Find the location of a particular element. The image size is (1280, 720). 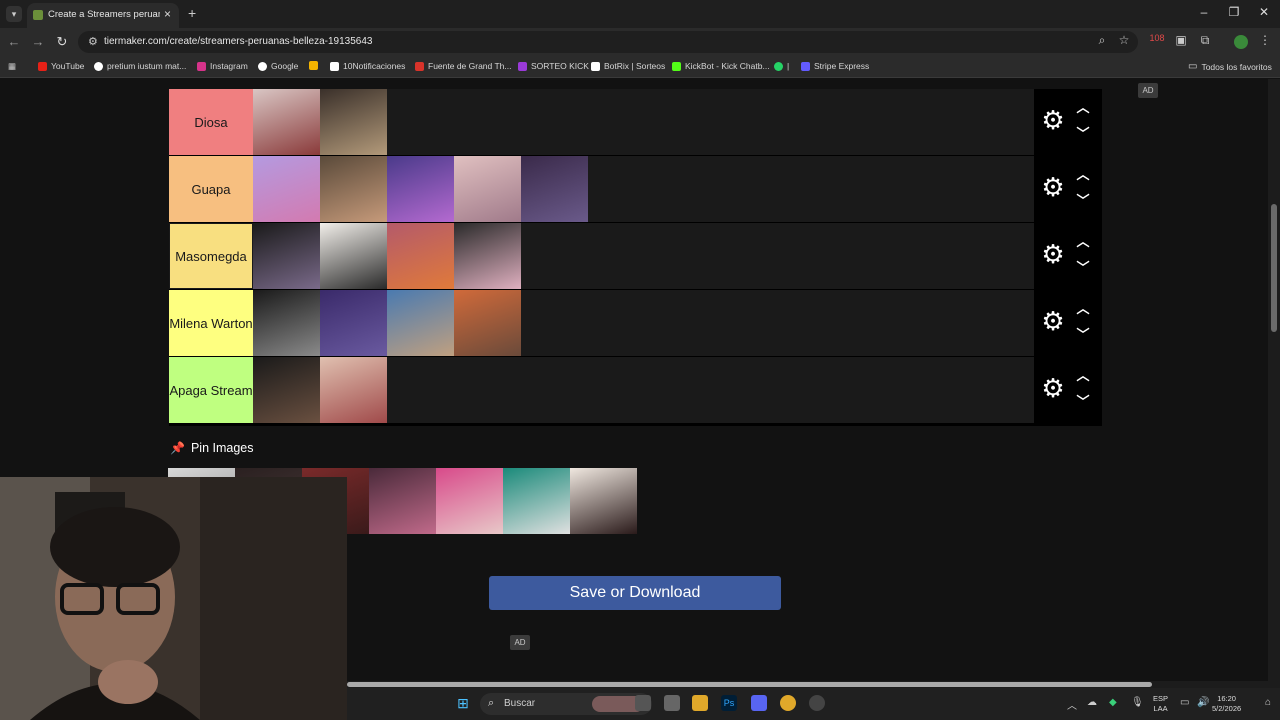

apps-grid-icon: ▦ is located at coordinates (12, 66).